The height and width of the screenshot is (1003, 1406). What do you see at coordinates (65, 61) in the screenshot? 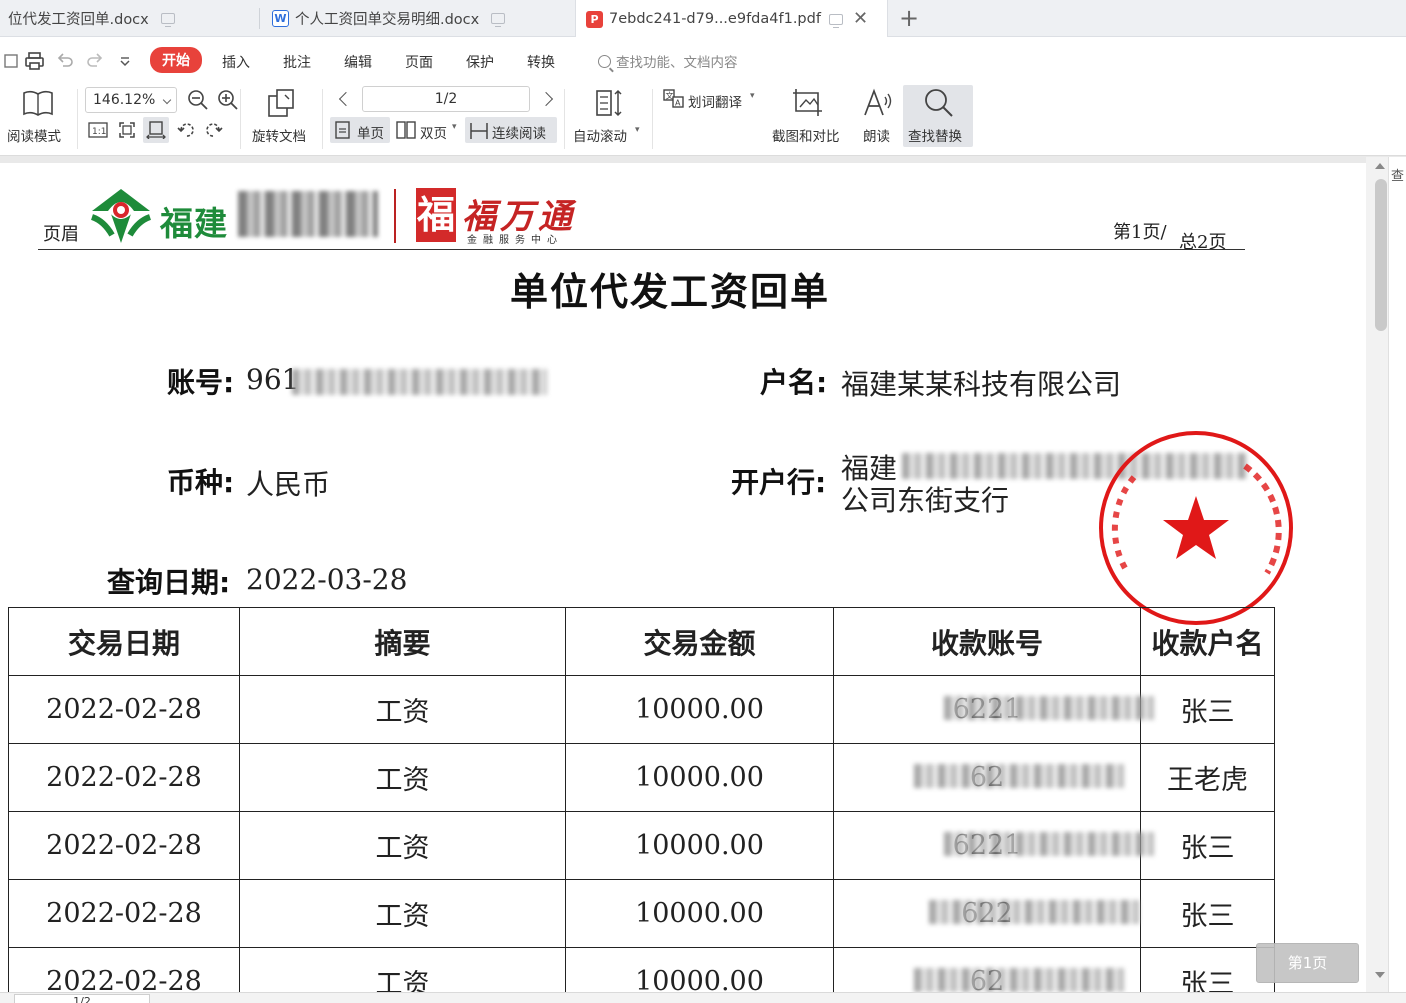
I see `undo-icon` at bounding box center [65, 61].